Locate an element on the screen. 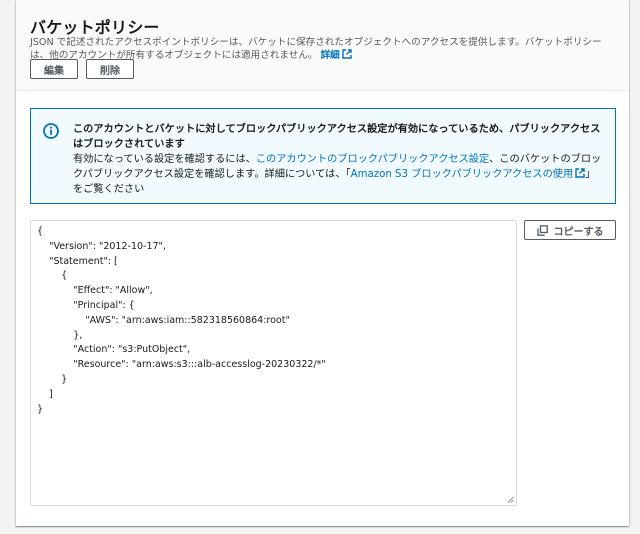 This screenshot has height=534, width=640. s3-bpa-docs-link-label: Amazon S3 ブロックパブリックアクセスの使用 is located at coordinates (462, 174).